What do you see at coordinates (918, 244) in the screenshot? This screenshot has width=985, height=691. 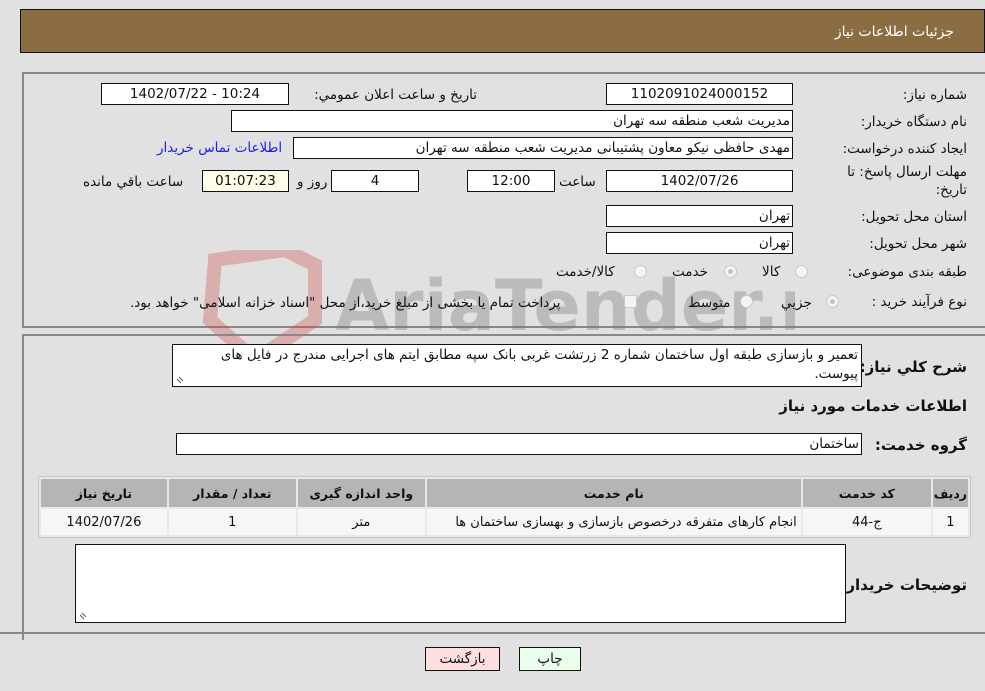 I see `city-label: شهر محل تحویل:` at bounding box center [918, 244].